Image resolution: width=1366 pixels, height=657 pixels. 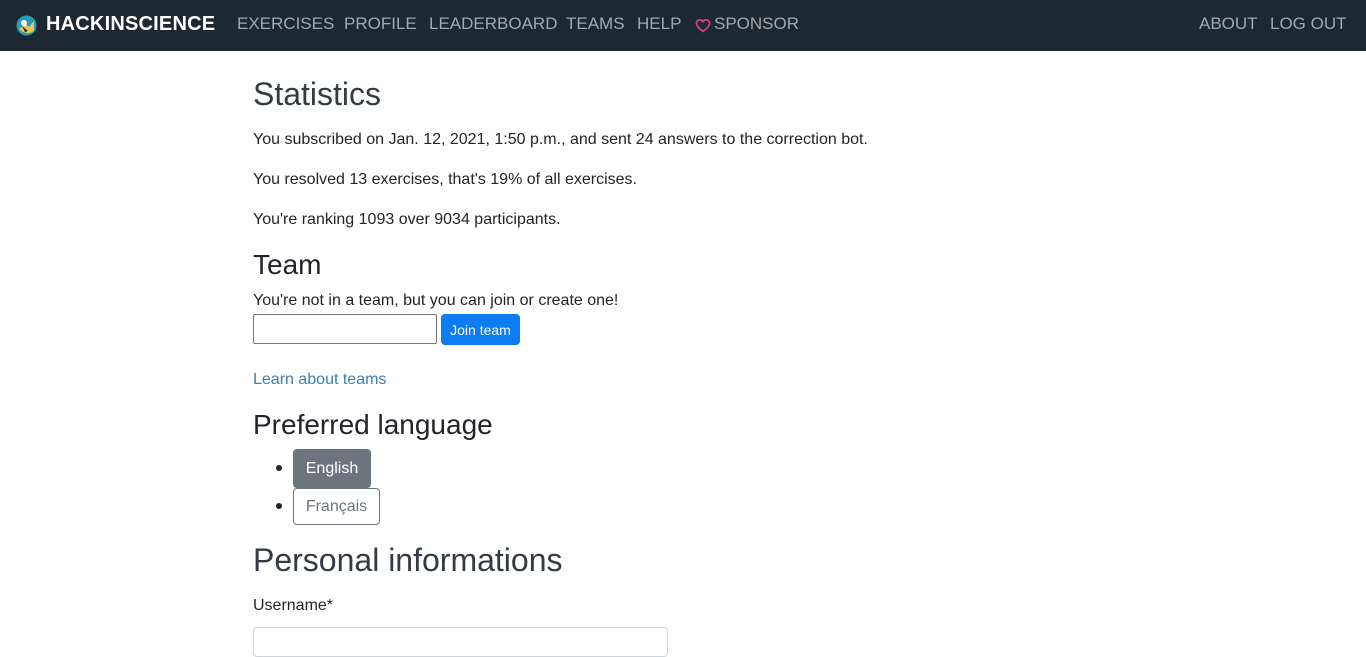 What do you see at coordinates (317, 94) in the screenshot?
I see `statistics-heading: Statistics` at bounding box center [317, 94].